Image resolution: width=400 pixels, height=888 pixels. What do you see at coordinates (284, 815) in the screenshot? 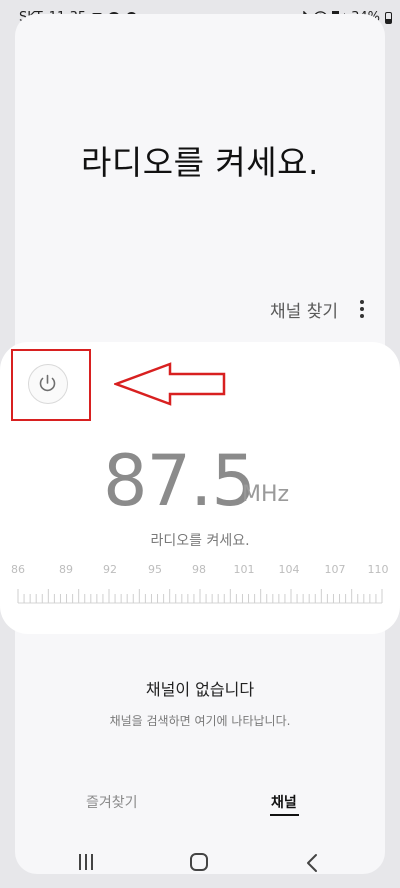
I see `tab-selected-indicator` at bounding box center [284, 815].